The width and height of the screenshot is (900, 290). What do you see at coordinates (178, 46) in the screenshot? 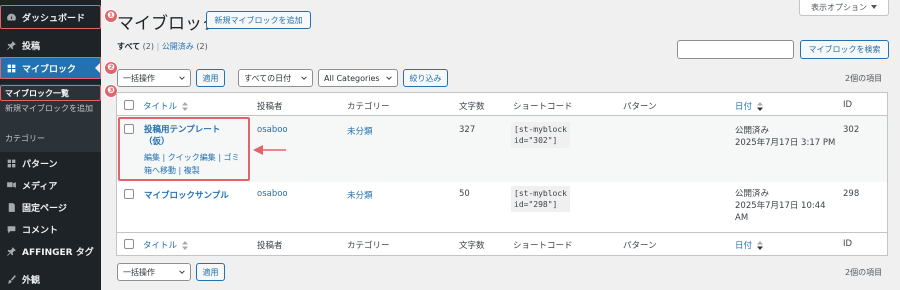
I see `view-published-link: 公開済み` at bounding box center [178, 46].